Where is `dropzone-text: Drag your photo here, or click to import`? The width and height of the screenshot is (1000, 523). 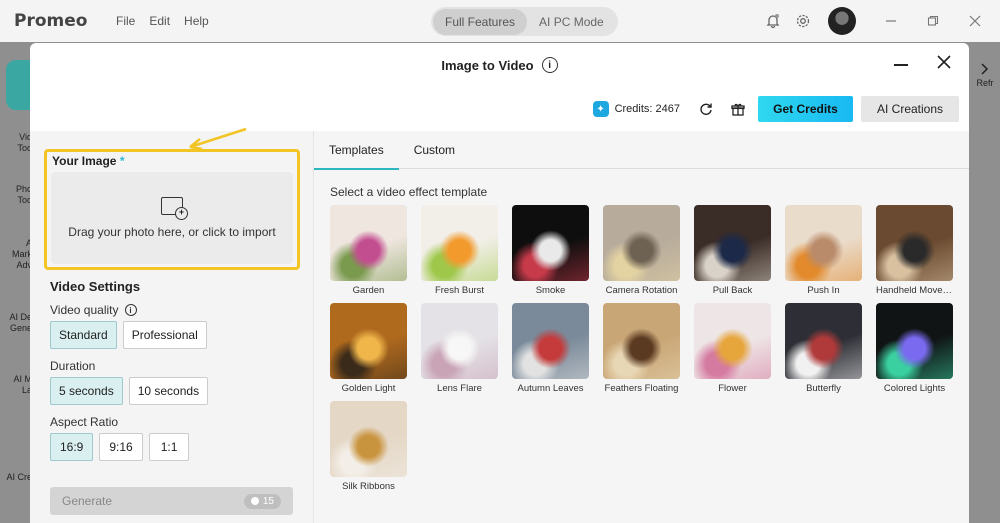 dropzone-text: Drag your photo here, or click to import is located at coordinates (172, 232).